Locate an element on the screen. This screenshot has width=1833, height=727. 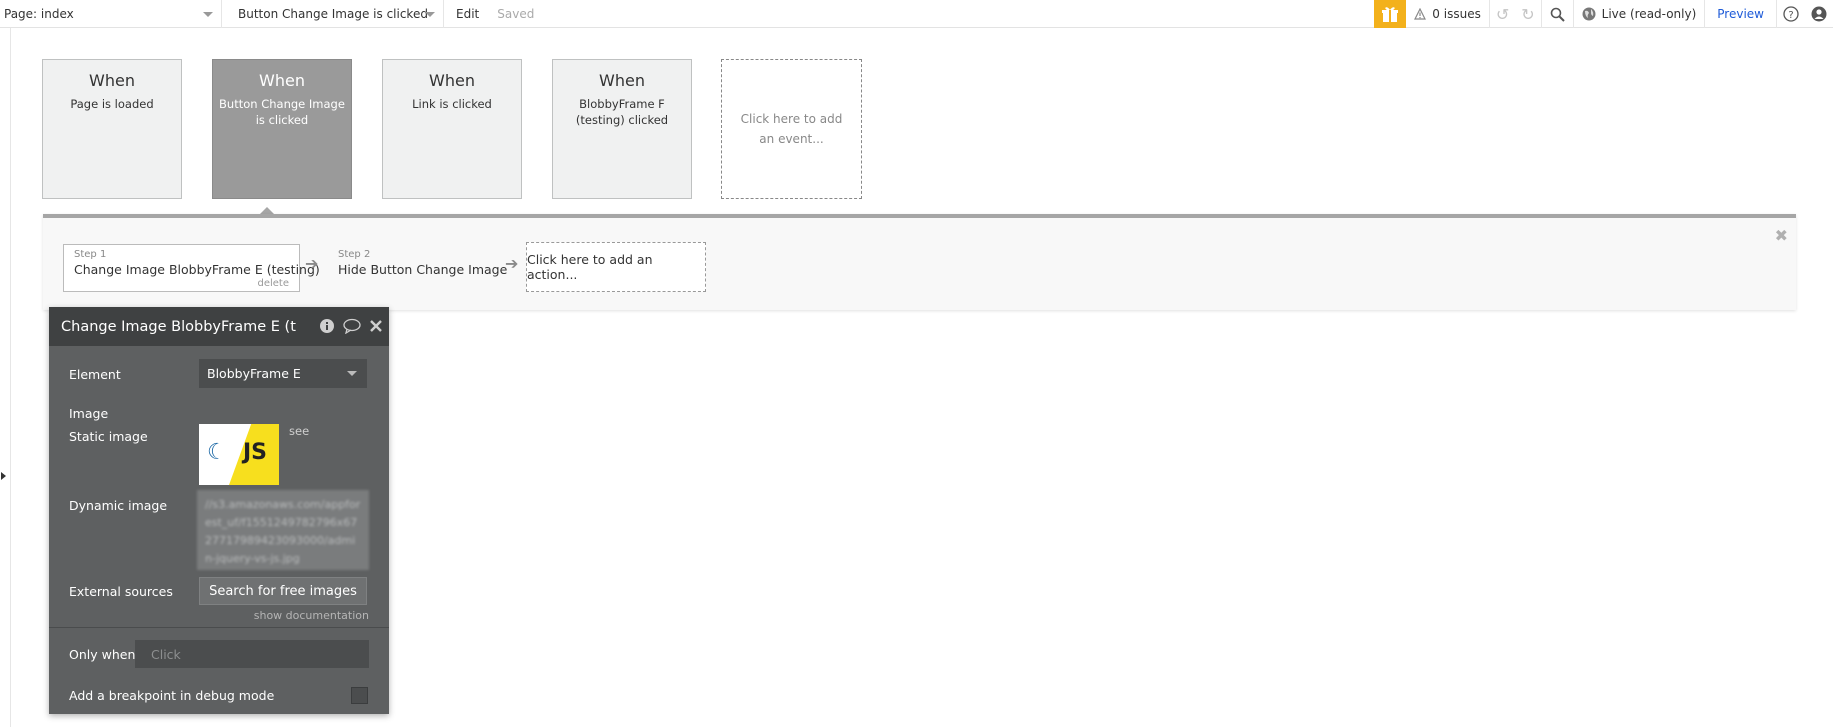
breakpoint-label: Add a breakpoint in debug mode is located at coordinates (172, 695).